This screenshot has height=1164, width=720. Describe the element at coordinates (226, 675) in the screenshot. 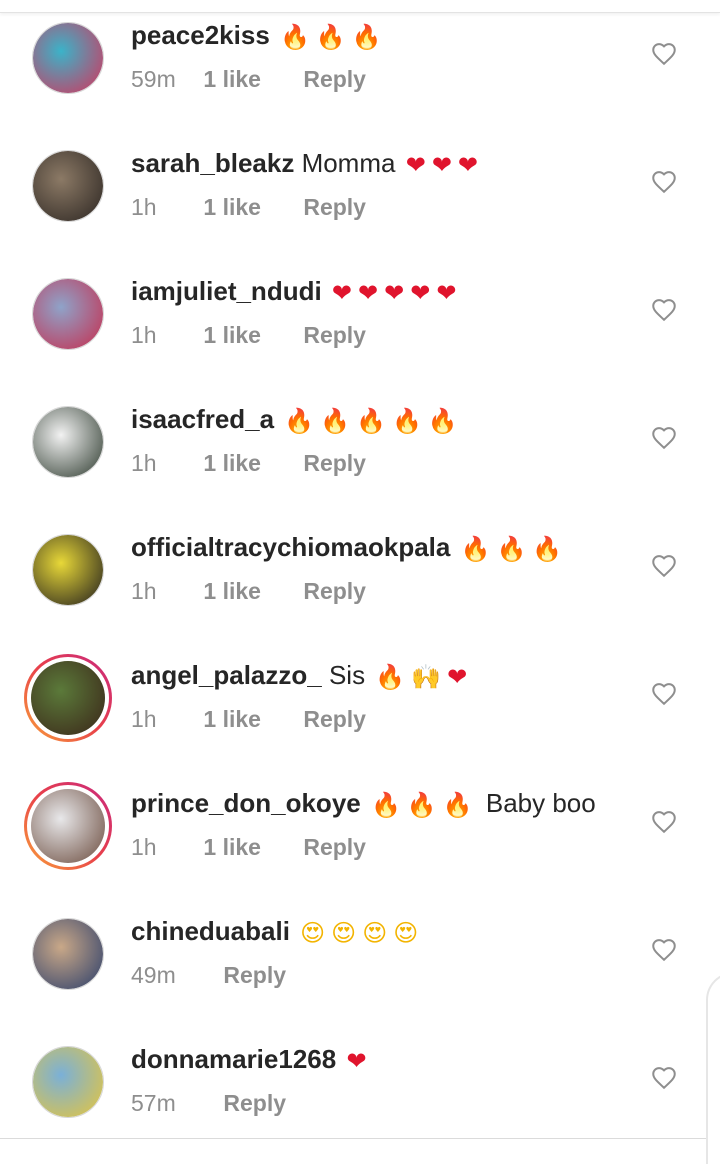

I see `comment-username: angel_palazzo_` at that location.